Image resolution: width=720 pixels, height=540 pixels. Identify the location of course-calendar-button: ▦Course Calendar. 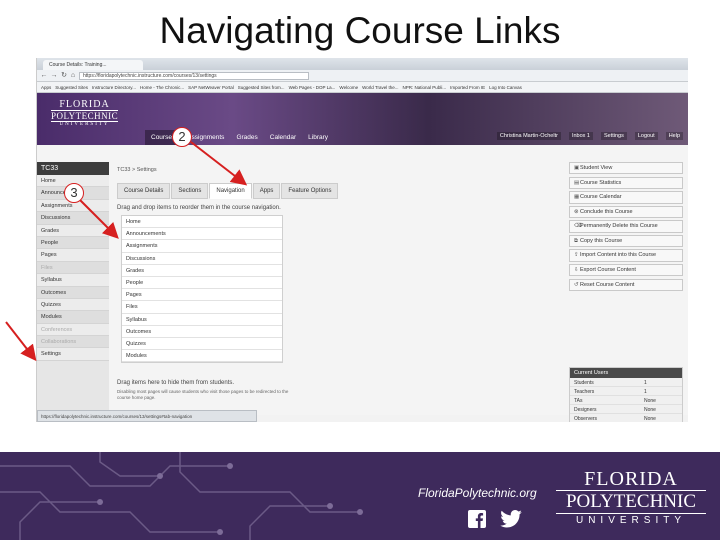
(626, 197).